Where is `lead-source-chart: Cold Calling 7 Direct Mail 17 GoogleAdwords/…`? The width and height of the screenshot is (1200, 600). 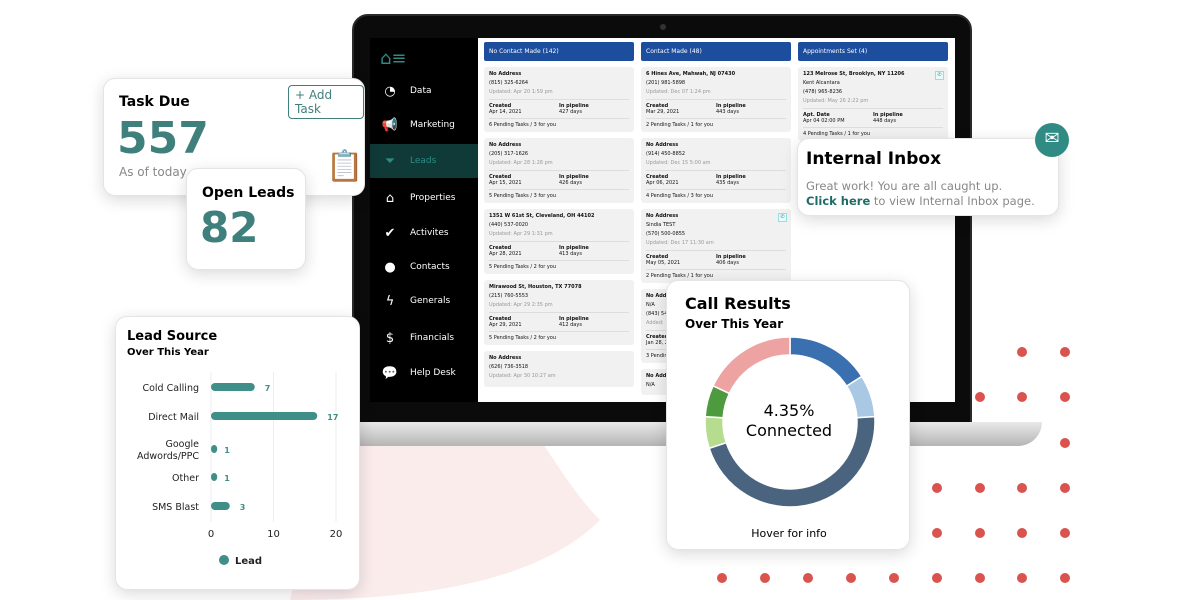
lead-source-chart: Cold Calling 7 Direct Mail 17 GoogleAdwords/… is located at coordinates (239, 469).